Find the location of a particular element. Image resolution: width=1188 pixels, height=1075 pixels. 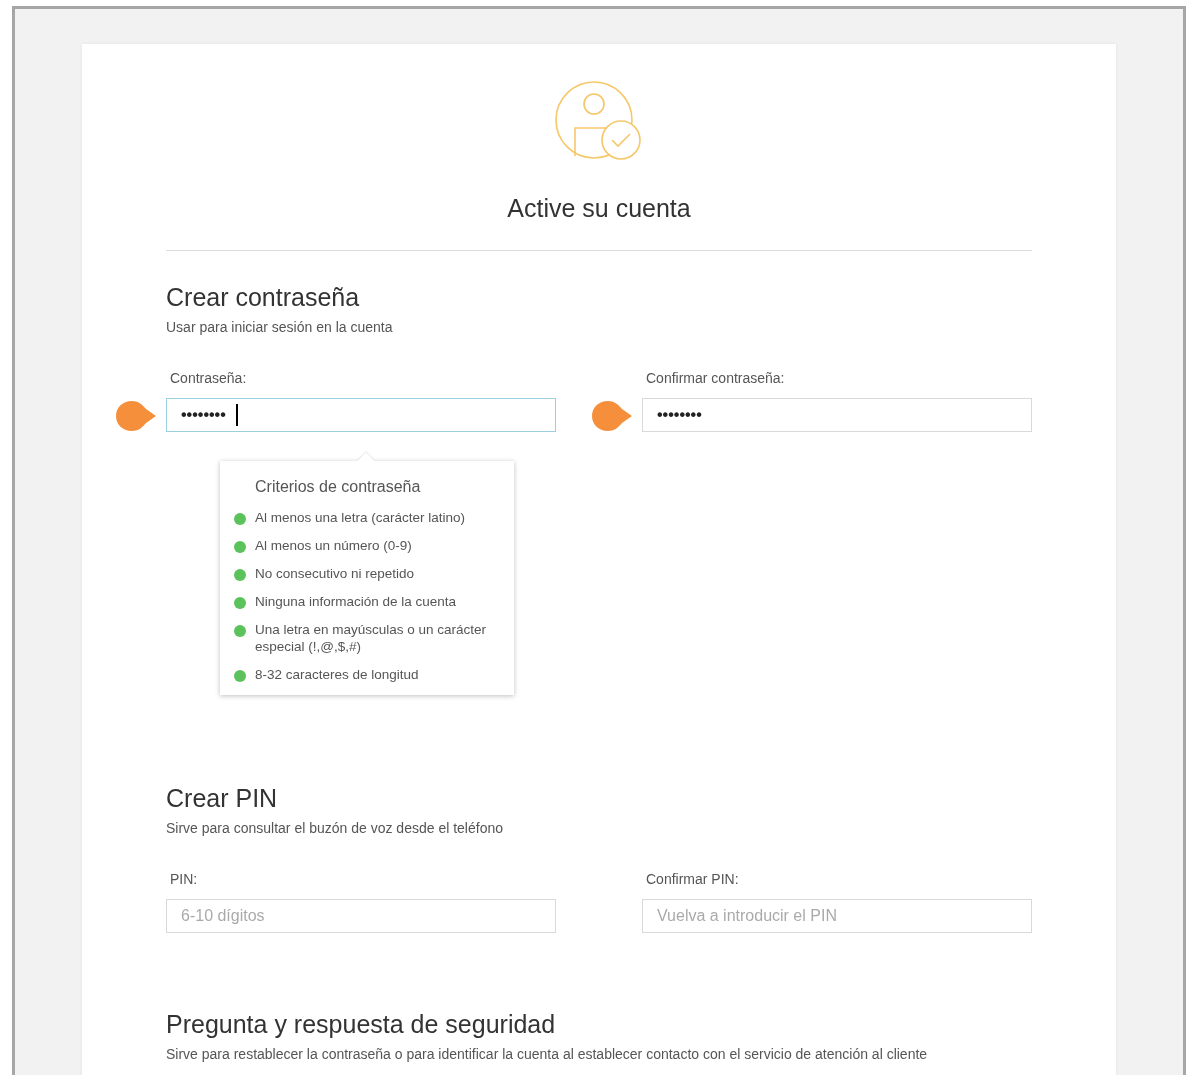

criterion-text: No consecutivo ni repetido is located at coordinates (335, 573).